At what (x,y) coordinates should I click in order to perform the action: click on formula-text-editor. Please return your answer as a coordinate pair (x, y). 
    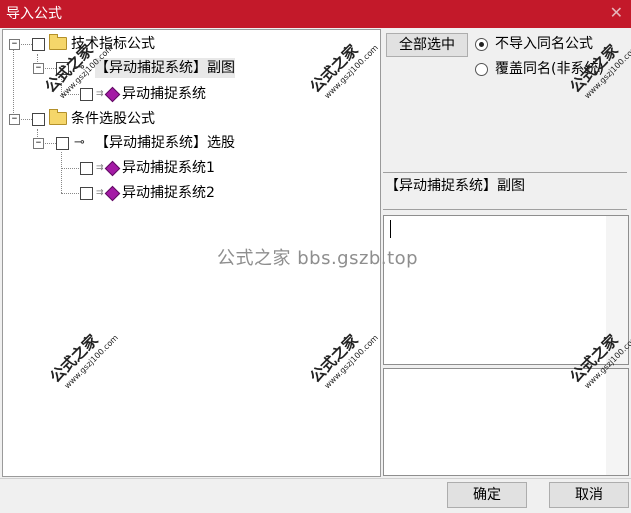
    Looking at the image, I should click on (506, 290).